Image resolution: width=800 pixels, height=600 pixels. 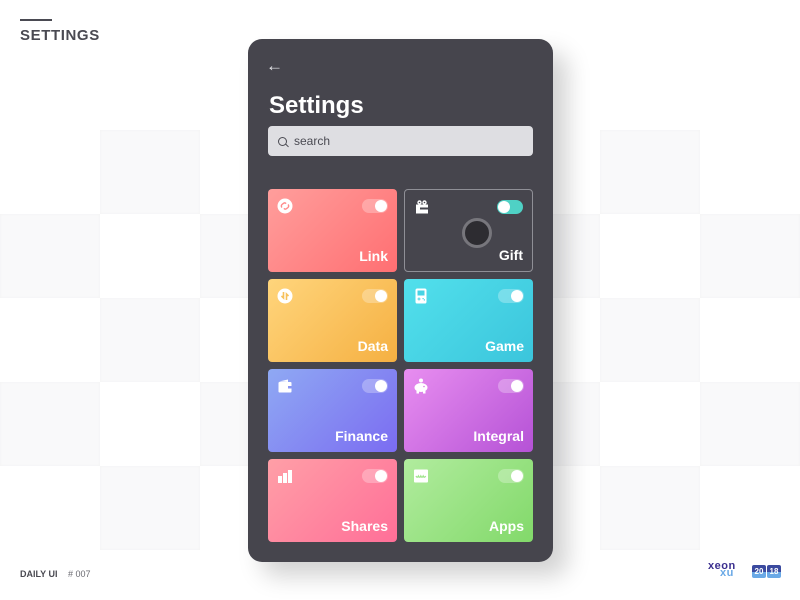 What do you see at coordinates (422, 207) in the screenshot?
I see `gift-icon` at bounding box center [422, 207].